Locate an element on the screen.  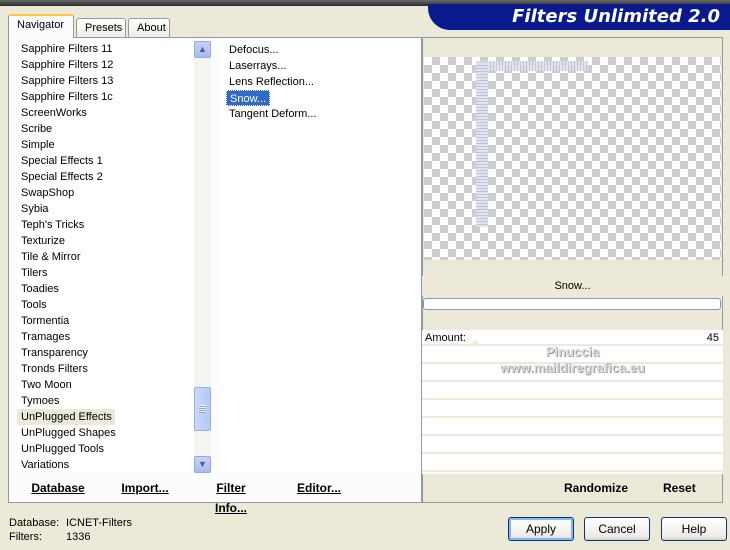
chevron-up-icon: ▲ is located at coordinates (202, 49).